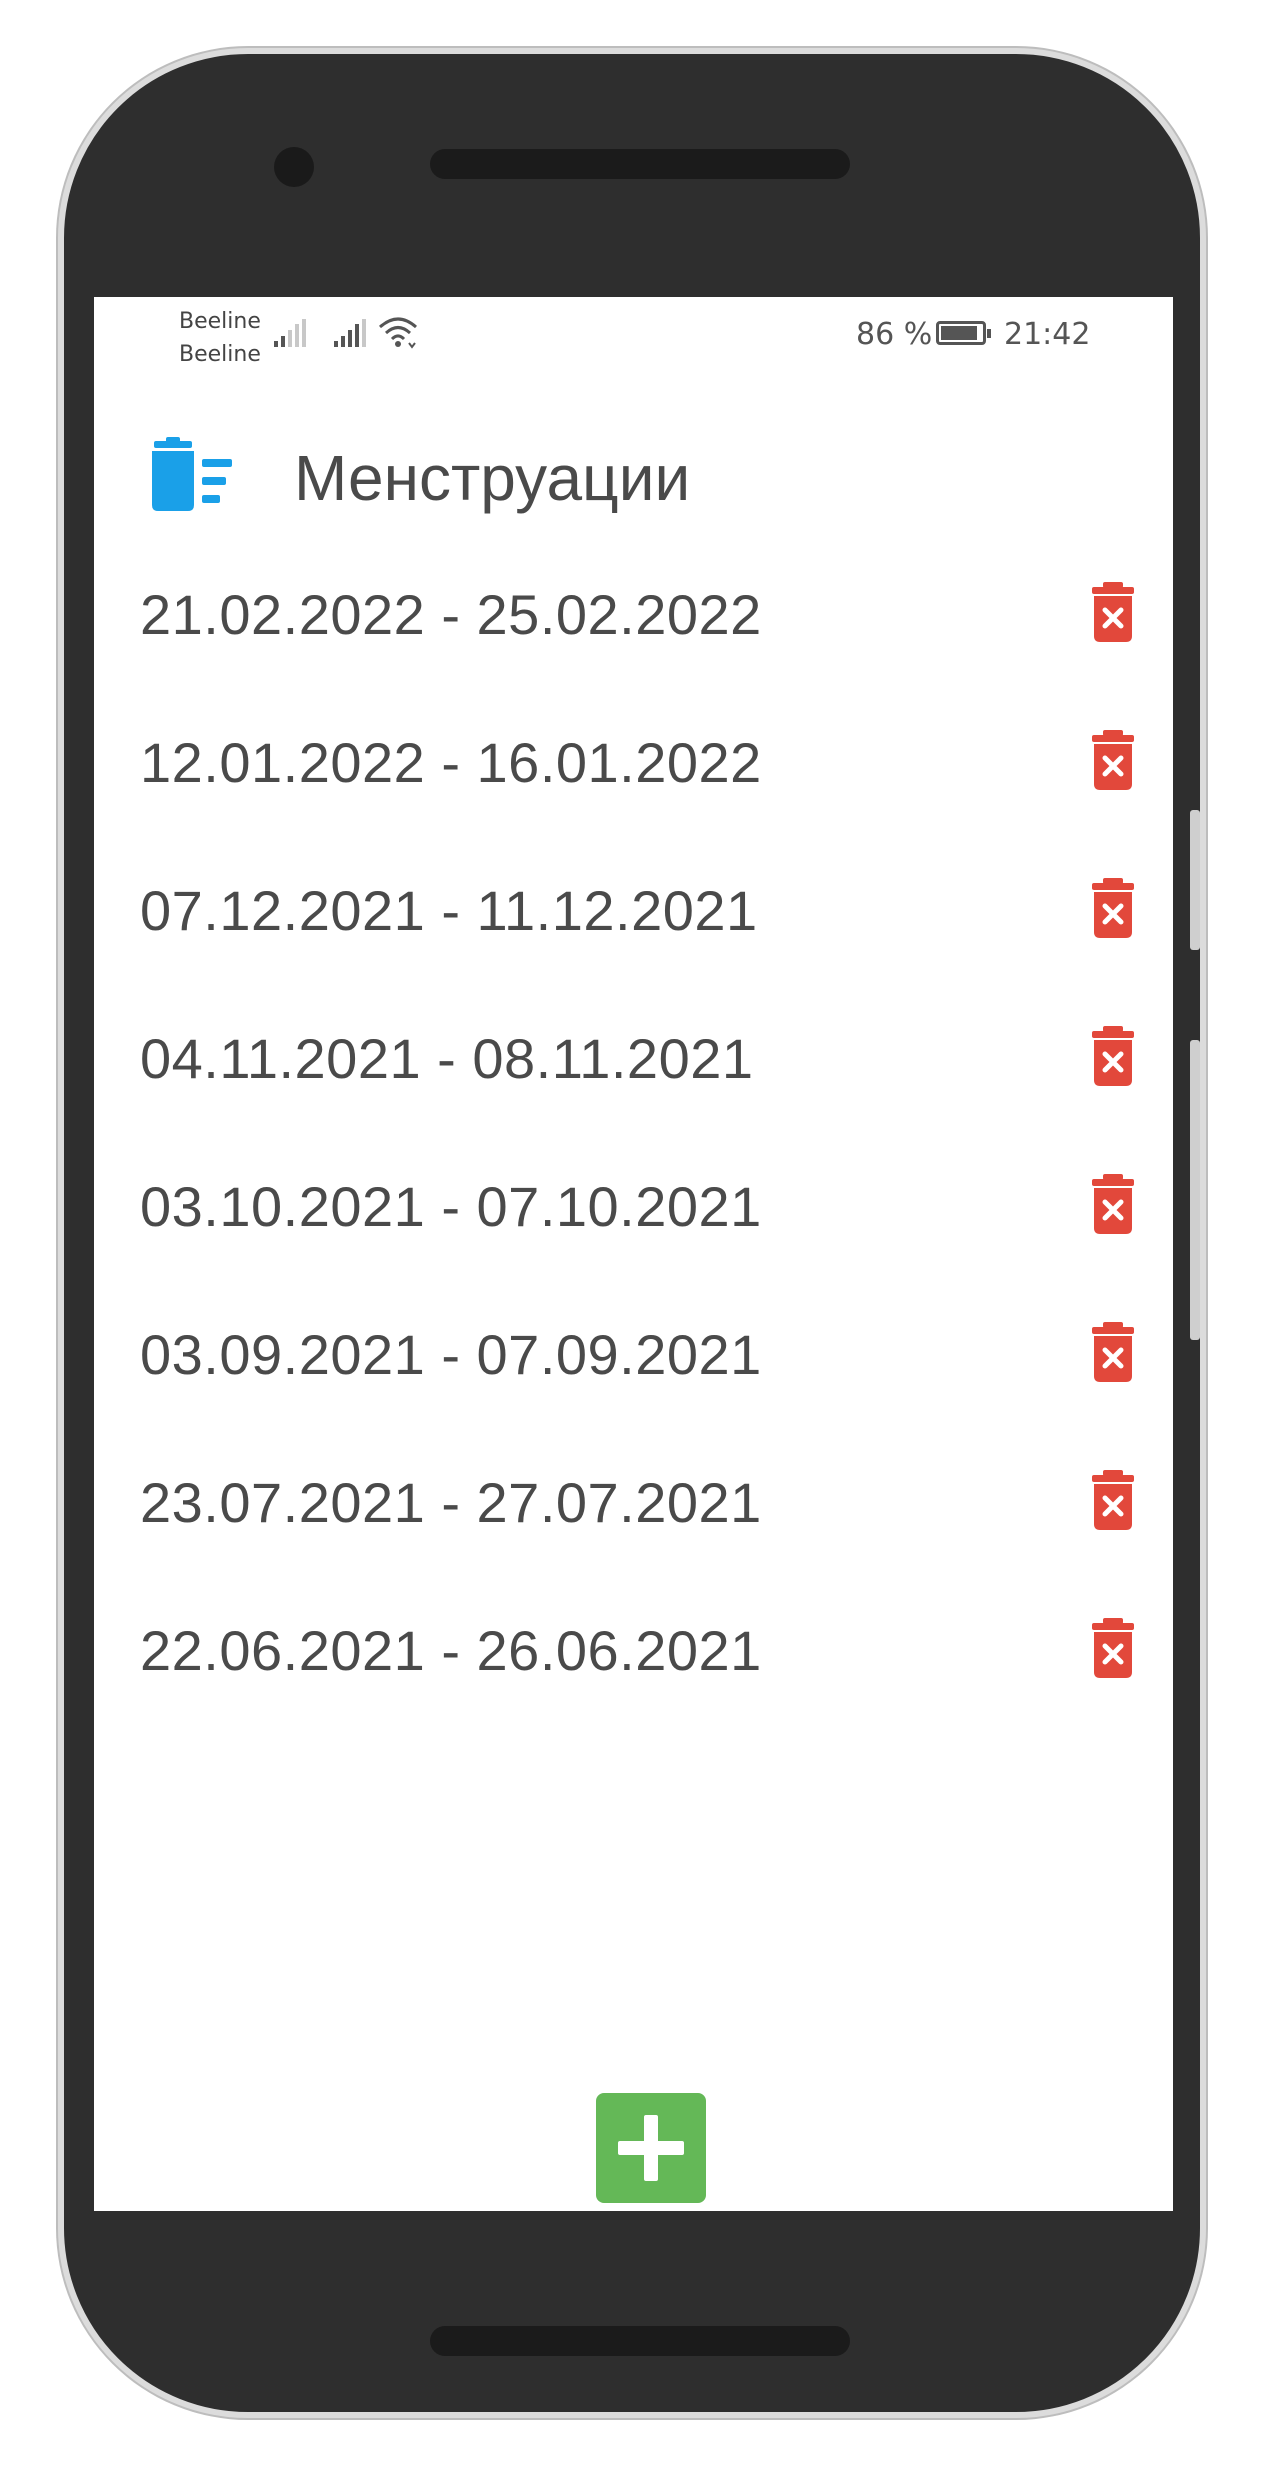  I want to click on power-button, so click(1195, 1190).